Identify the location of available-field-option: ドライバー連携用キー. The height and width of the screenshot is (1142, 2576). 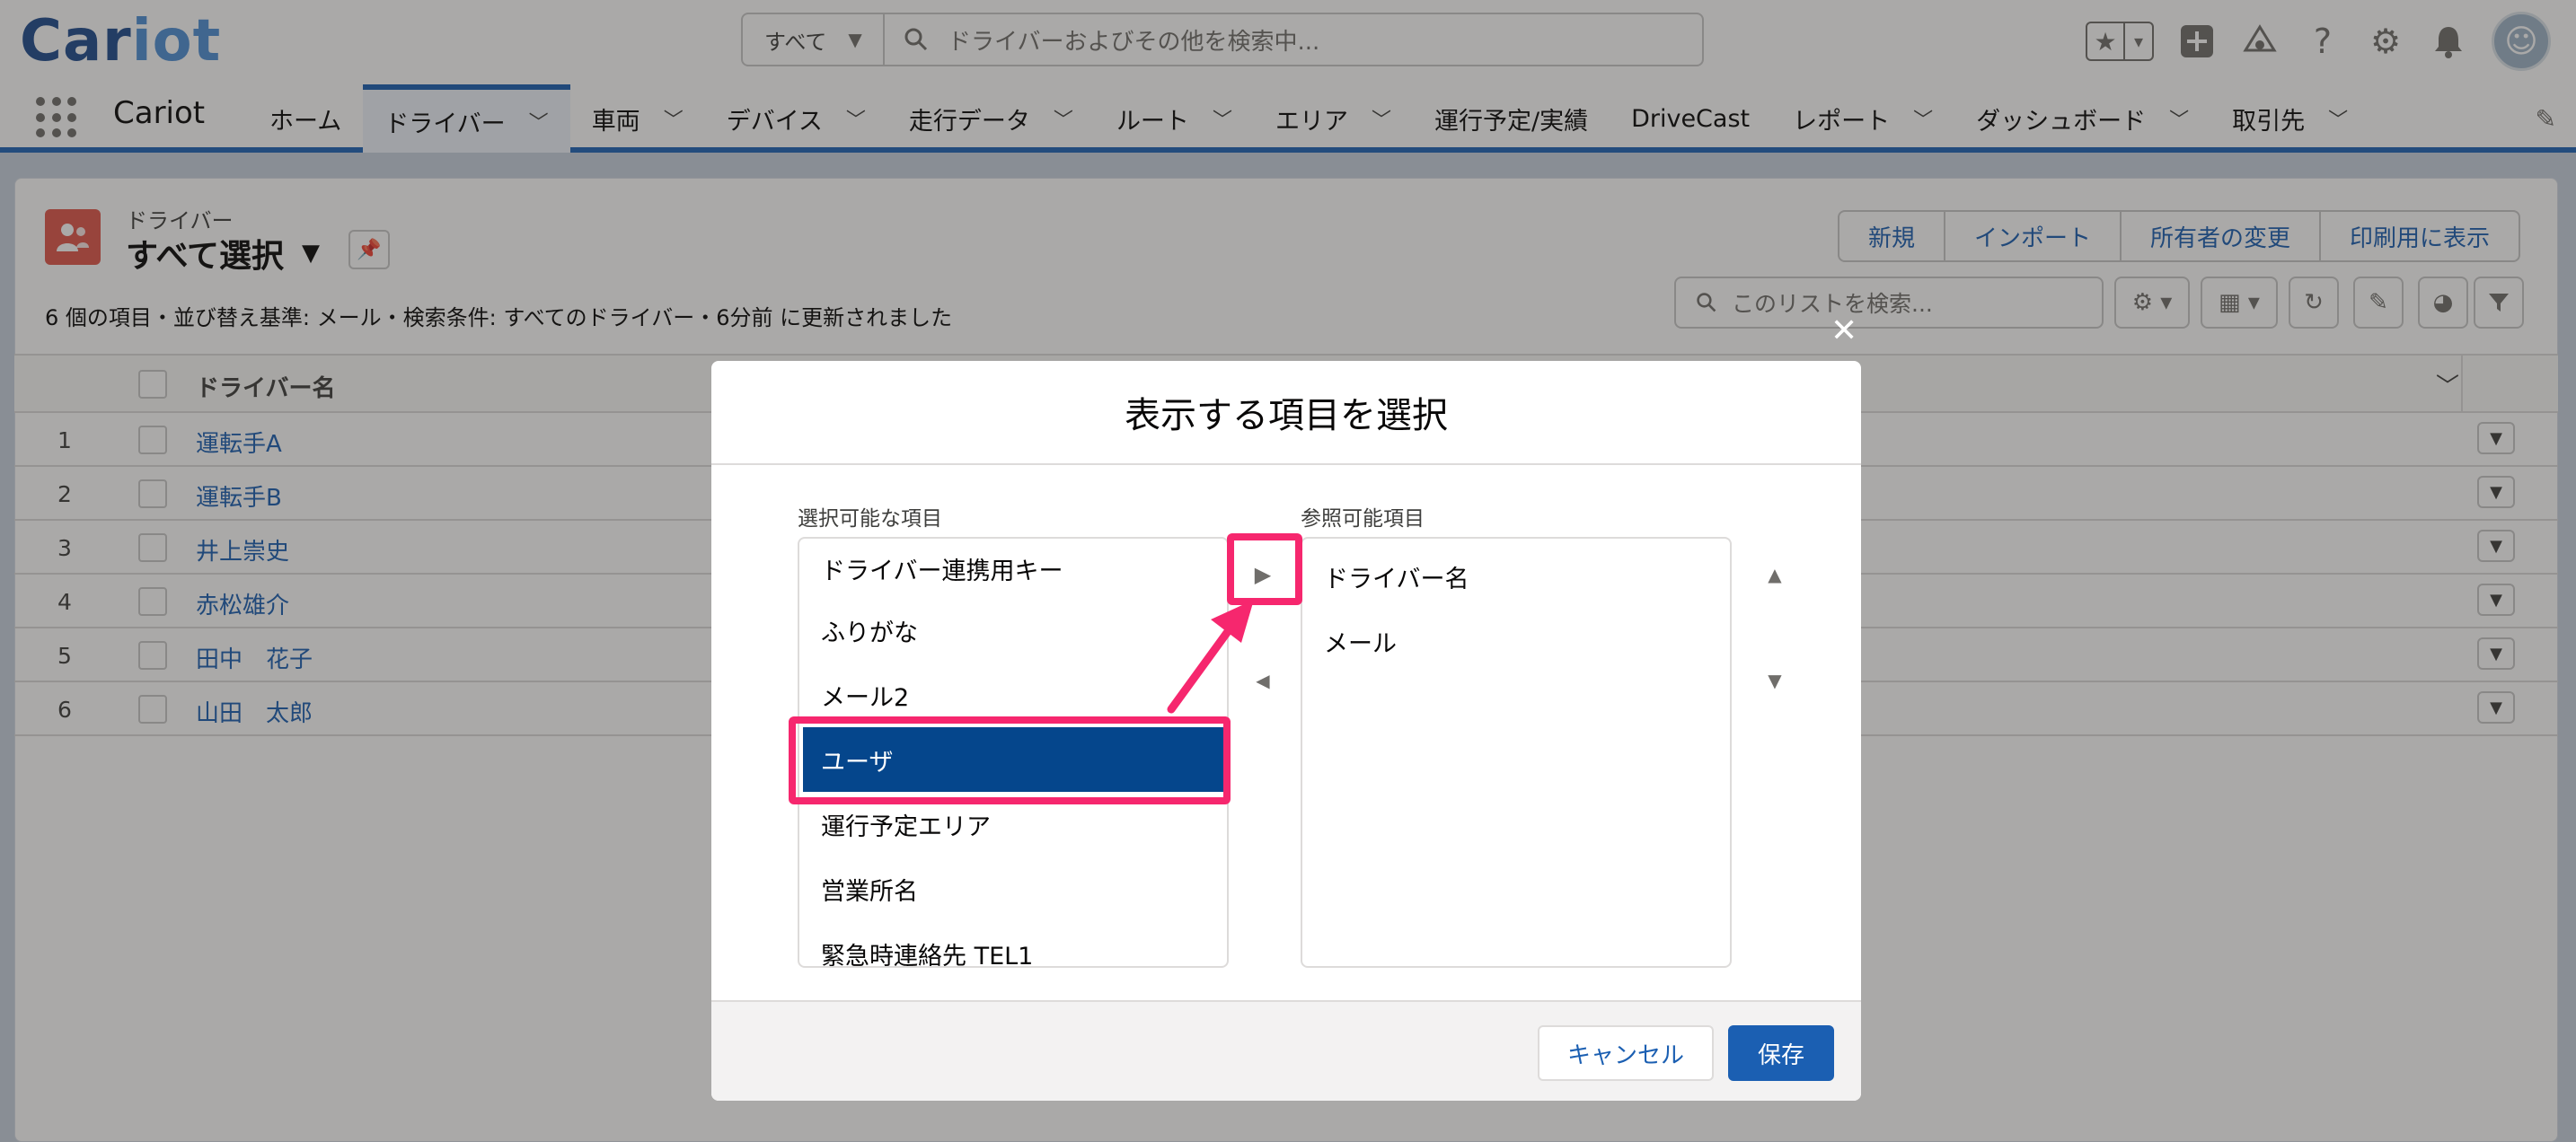
(1013, 568).